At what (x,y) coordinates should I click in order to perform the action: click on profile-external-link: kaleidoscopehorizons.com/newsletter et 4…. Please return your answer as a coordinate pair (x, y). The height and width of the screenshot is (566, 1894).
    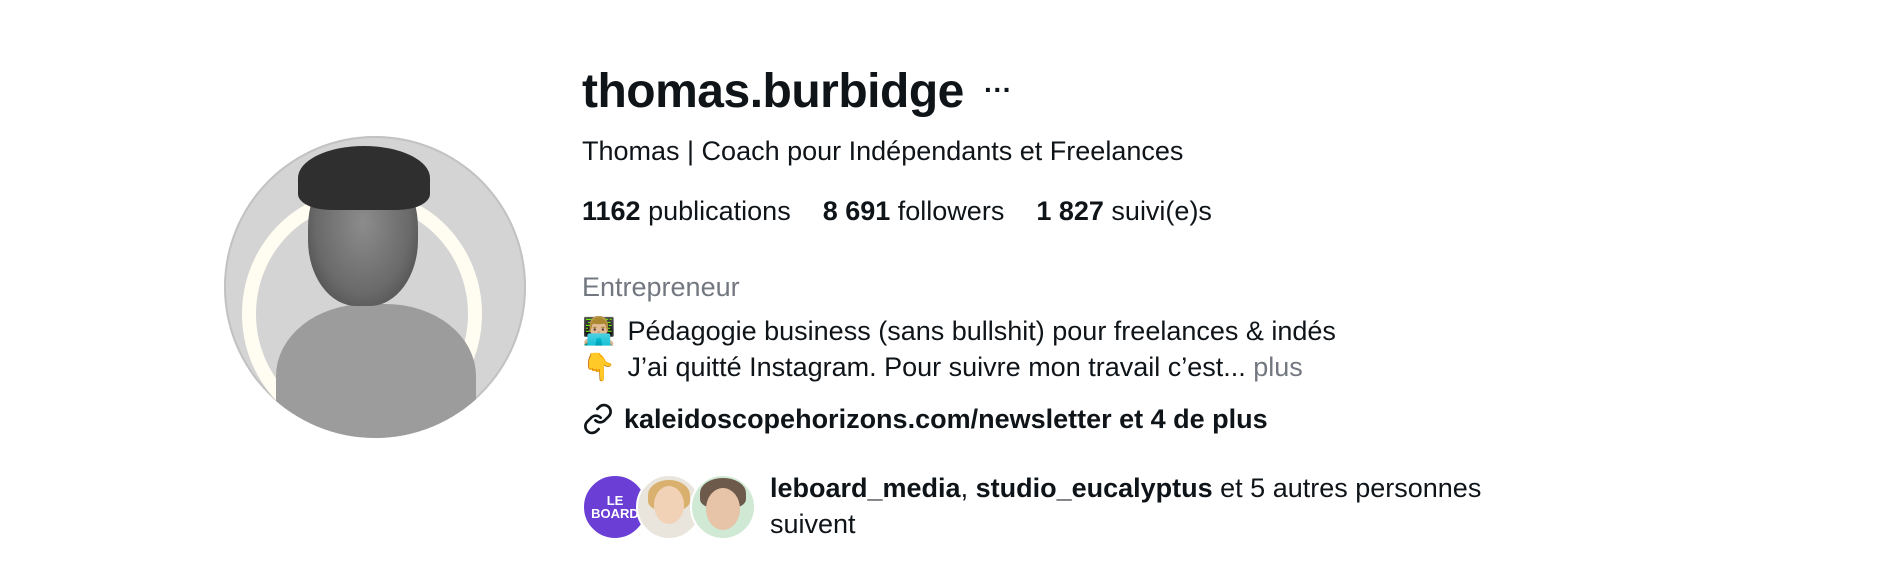
    Looking at the image, I should click on (925, 419).